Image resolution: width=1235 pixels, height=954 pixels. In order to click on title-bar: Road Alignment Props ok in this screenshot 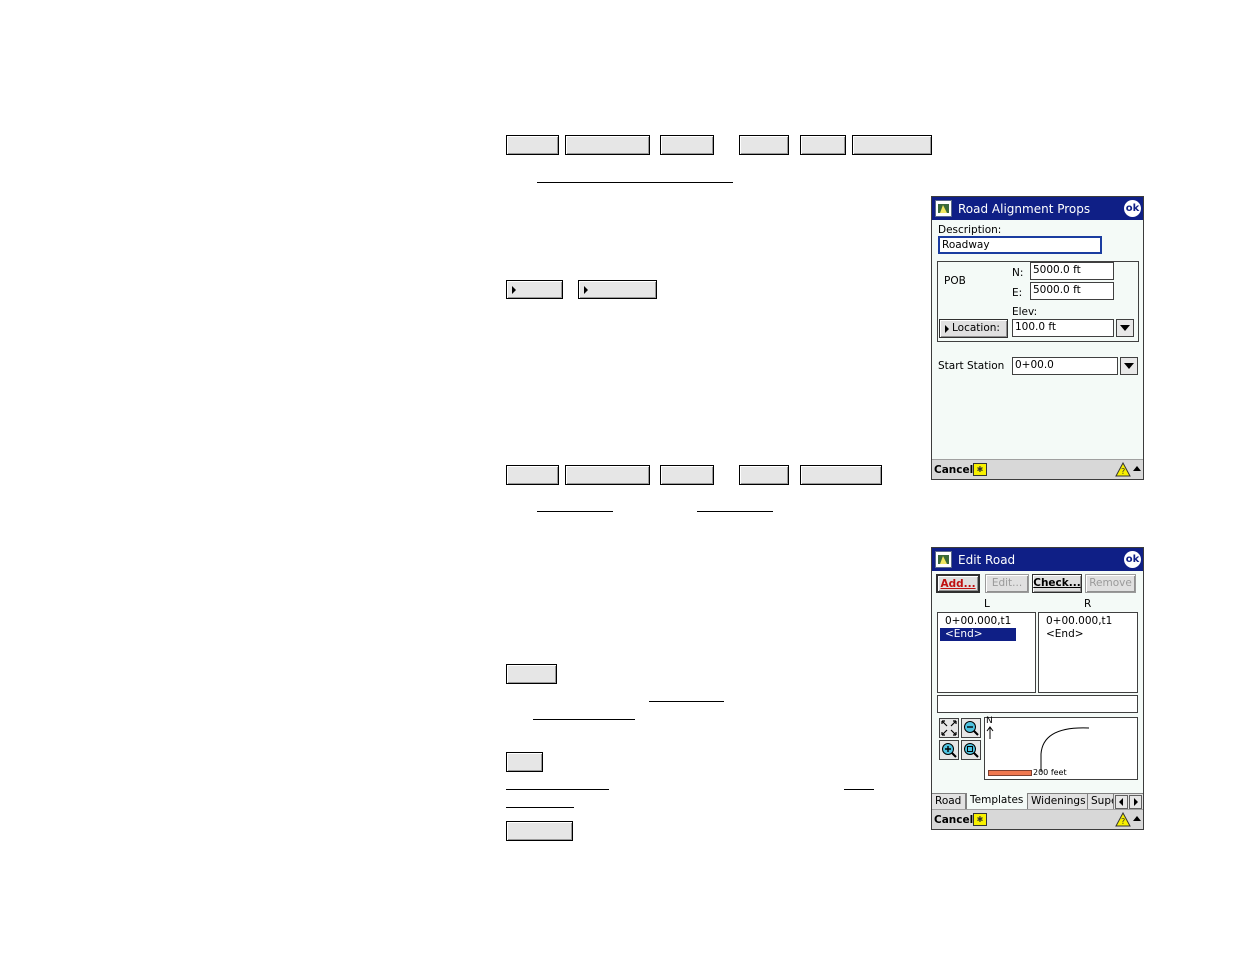, I will do `click(1037, 208)`.